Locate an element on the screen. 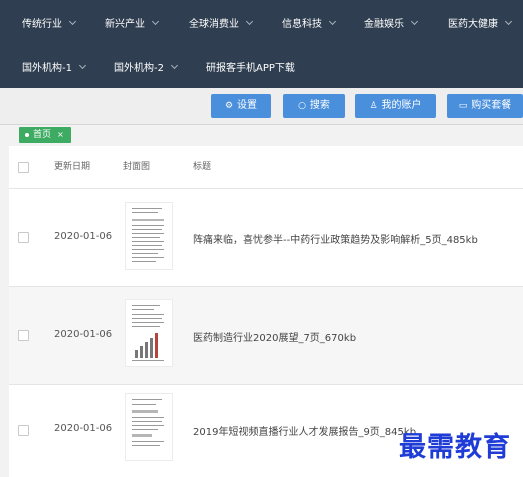  row-title-link: 阵痛来临，喜忧参半--中药行业政策趋势及影响解析_5页_485kb is located at coordinates (335, 238).